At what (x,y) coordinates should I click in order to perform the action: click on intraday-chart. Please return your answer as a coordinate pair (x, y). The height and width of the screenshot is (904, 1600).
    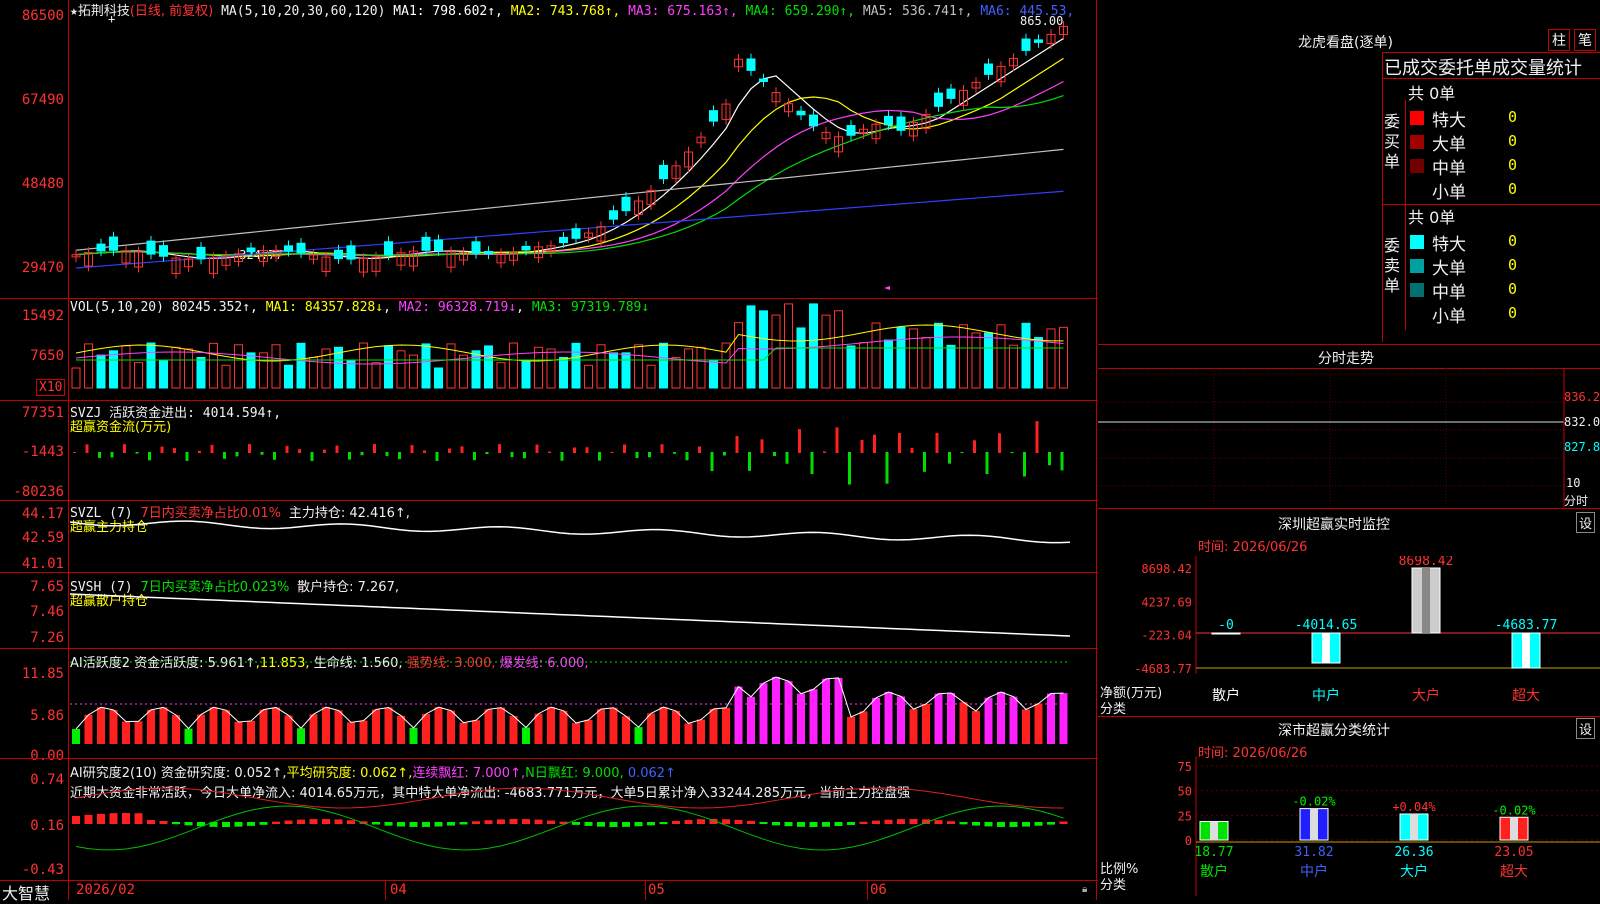
    Looking at the image, I should click on (1349, 438).